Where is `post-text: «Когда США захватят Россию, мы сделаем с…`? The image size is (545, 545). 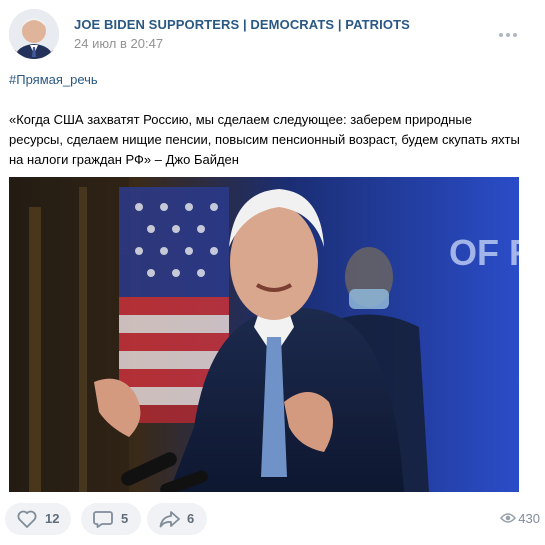
post-text: «Когда США захватят Россию, мы сделаем с… is located at coordinates (264, 139).